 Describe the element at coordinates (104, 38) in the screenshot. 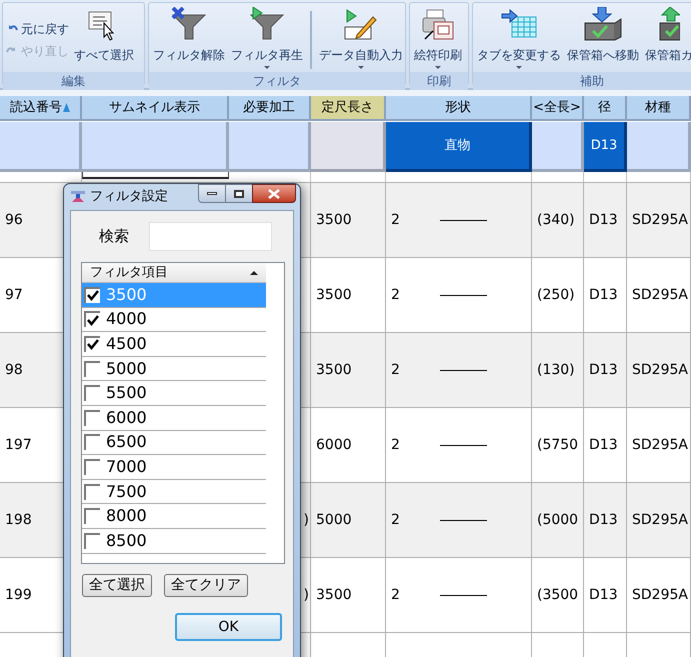

I see `ribbon-button: すべて選択` at that location.